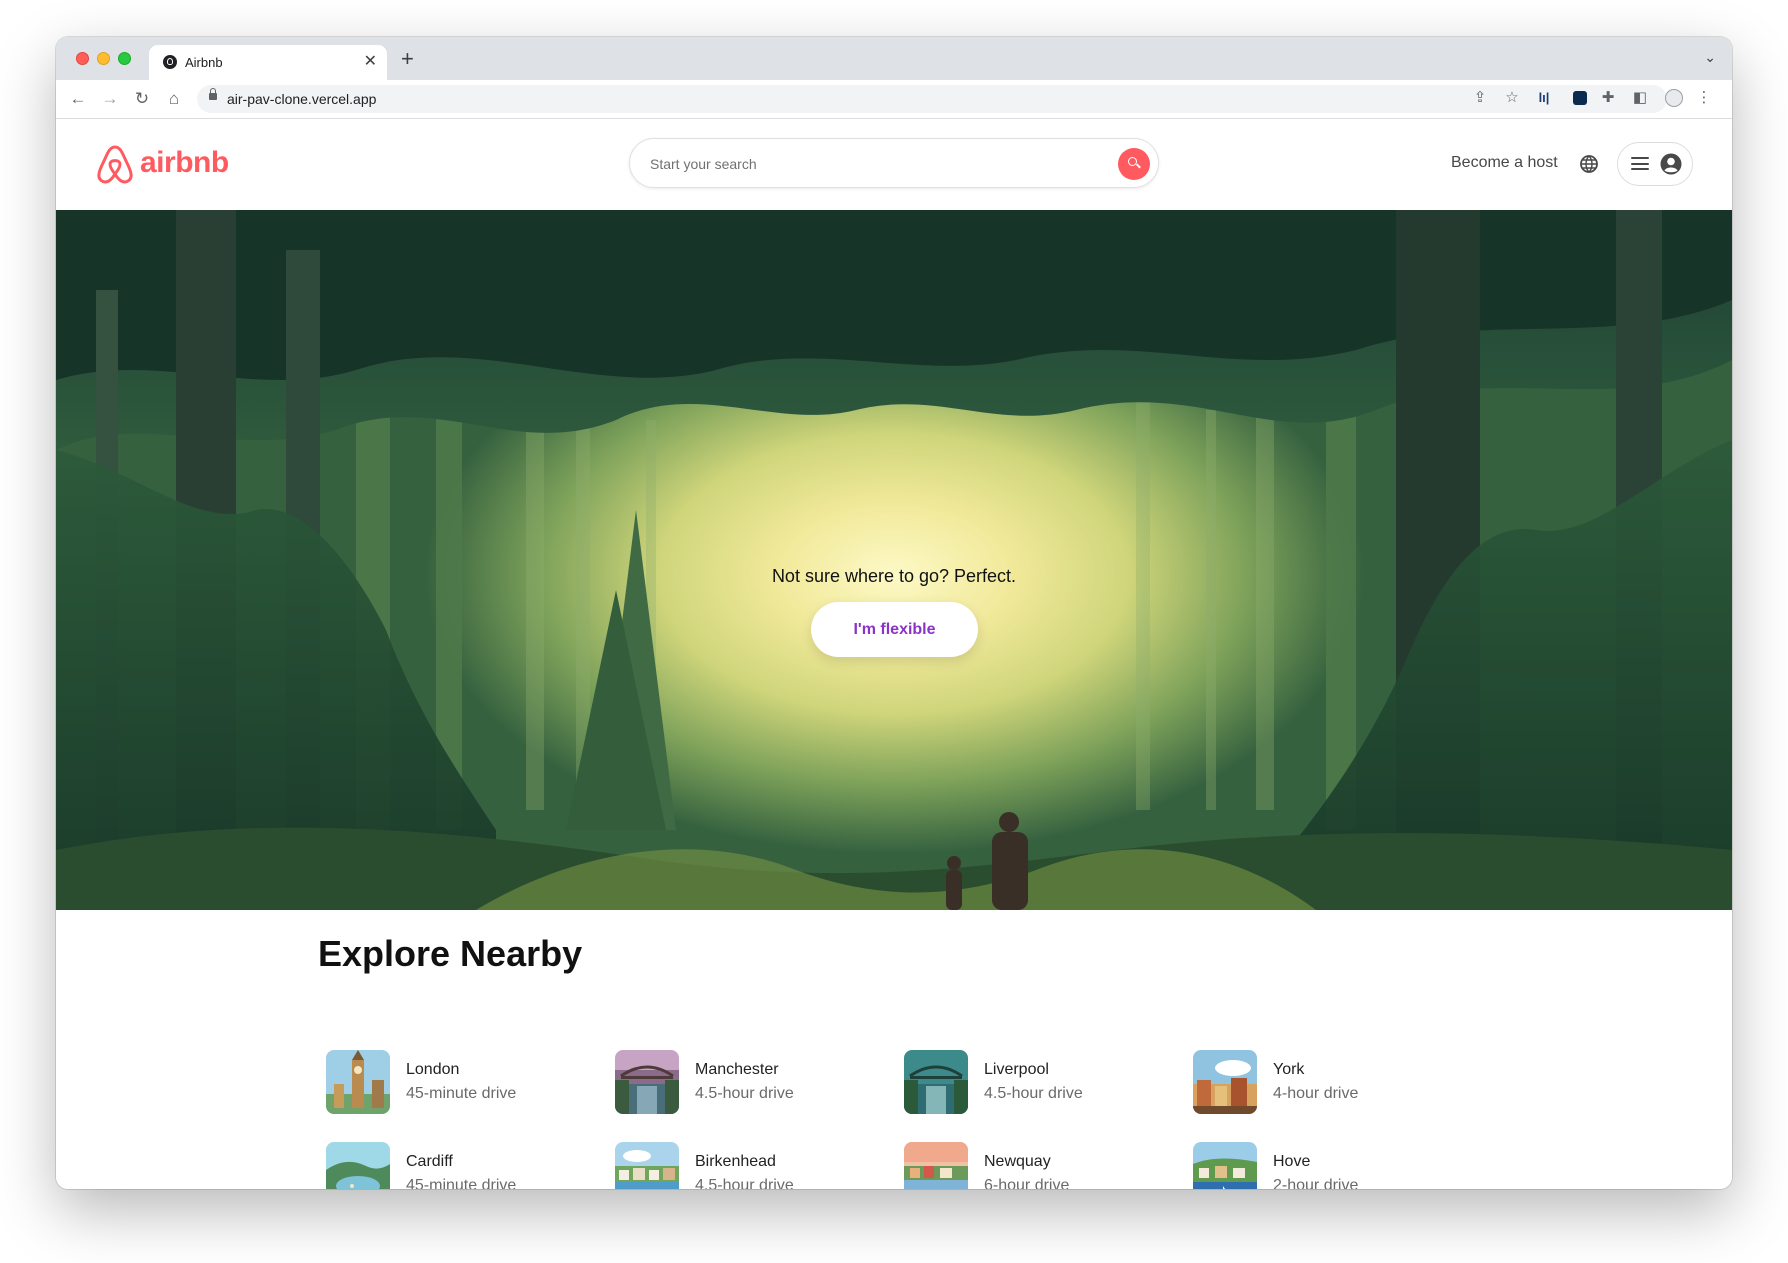  What do you see at coordinates (1480, 98) in the screenshot?
I see `share-icon: ⇪` at bounding box center [1480, 98].